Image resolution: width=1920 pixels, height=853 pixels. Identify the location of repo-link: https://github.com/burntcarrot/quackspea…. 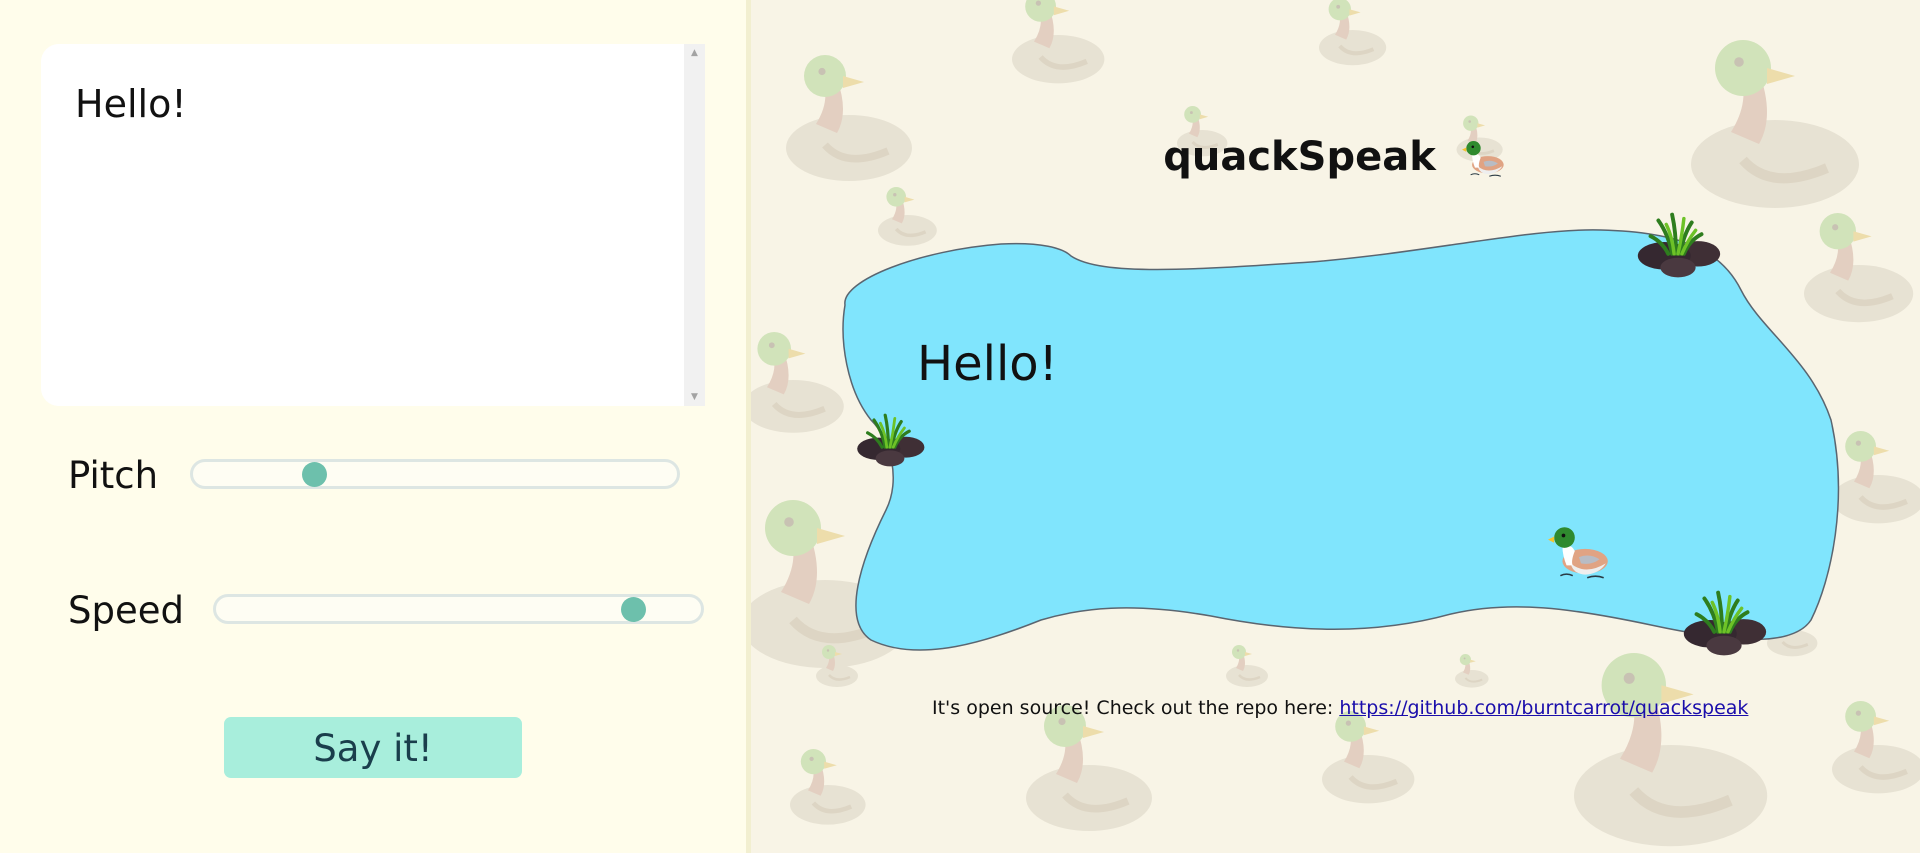
(1543, 708).